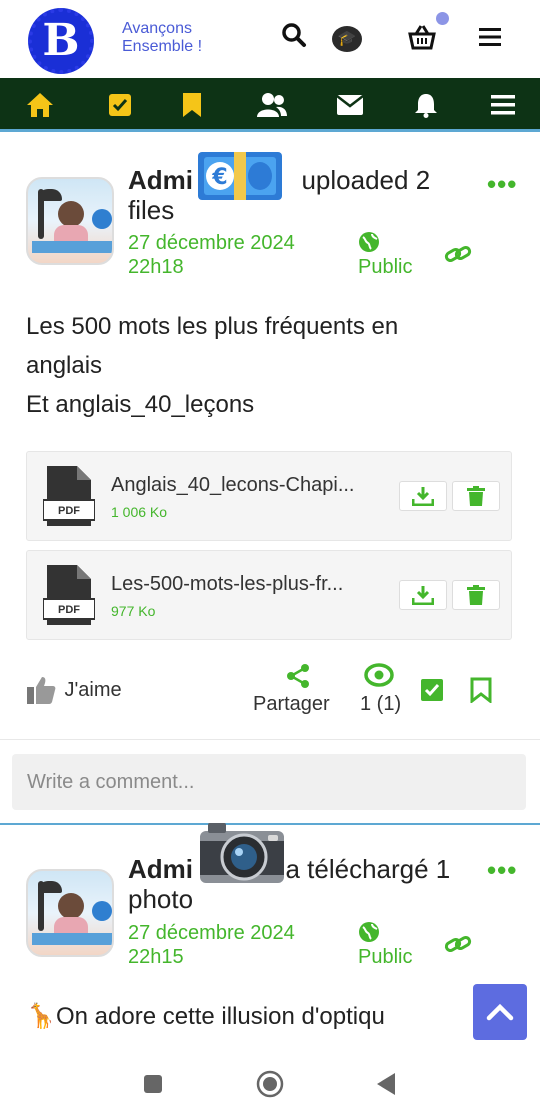 The height and width of the screenshot is (1117, 540). What do you see at coordinates (294, 37) in the screenshot?
I see `search-icon` at bounding box center [294, 37].